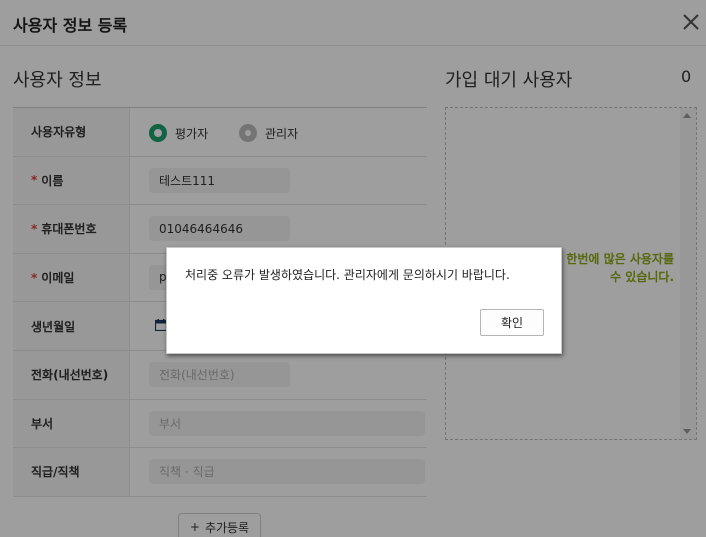 This screenshot has height=537, width=706. I want to click on error-alert-dialog: 처리중 오류가 발생하였습니다. 관리자에게 문의하시기 바랍니다. 확인, so click(364, 300).